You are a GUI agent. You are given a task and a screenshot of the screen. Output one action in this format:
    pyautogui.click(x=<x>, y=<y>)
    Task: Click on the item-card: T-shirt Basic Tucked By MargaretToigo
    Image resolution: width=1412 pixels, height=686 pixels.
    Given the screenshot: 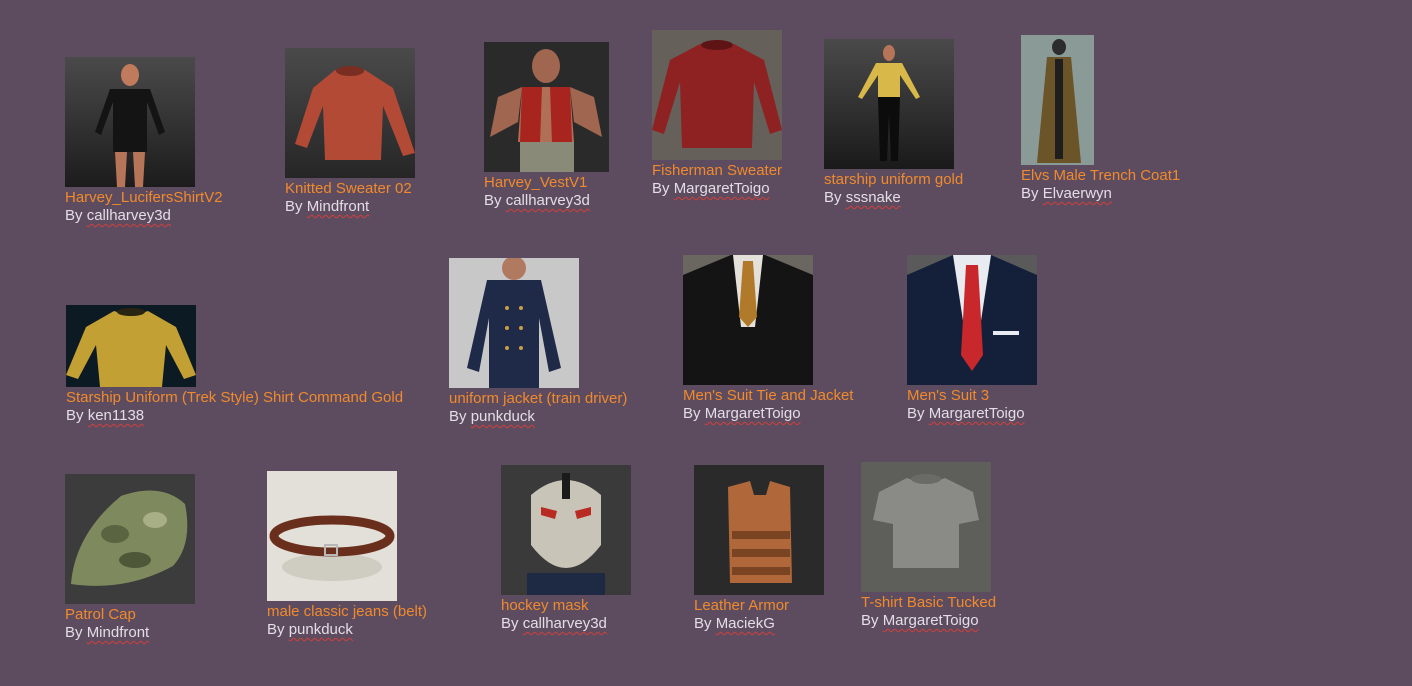 What is the action you would take?
    pyautogui.click(x=928, y=546)
    